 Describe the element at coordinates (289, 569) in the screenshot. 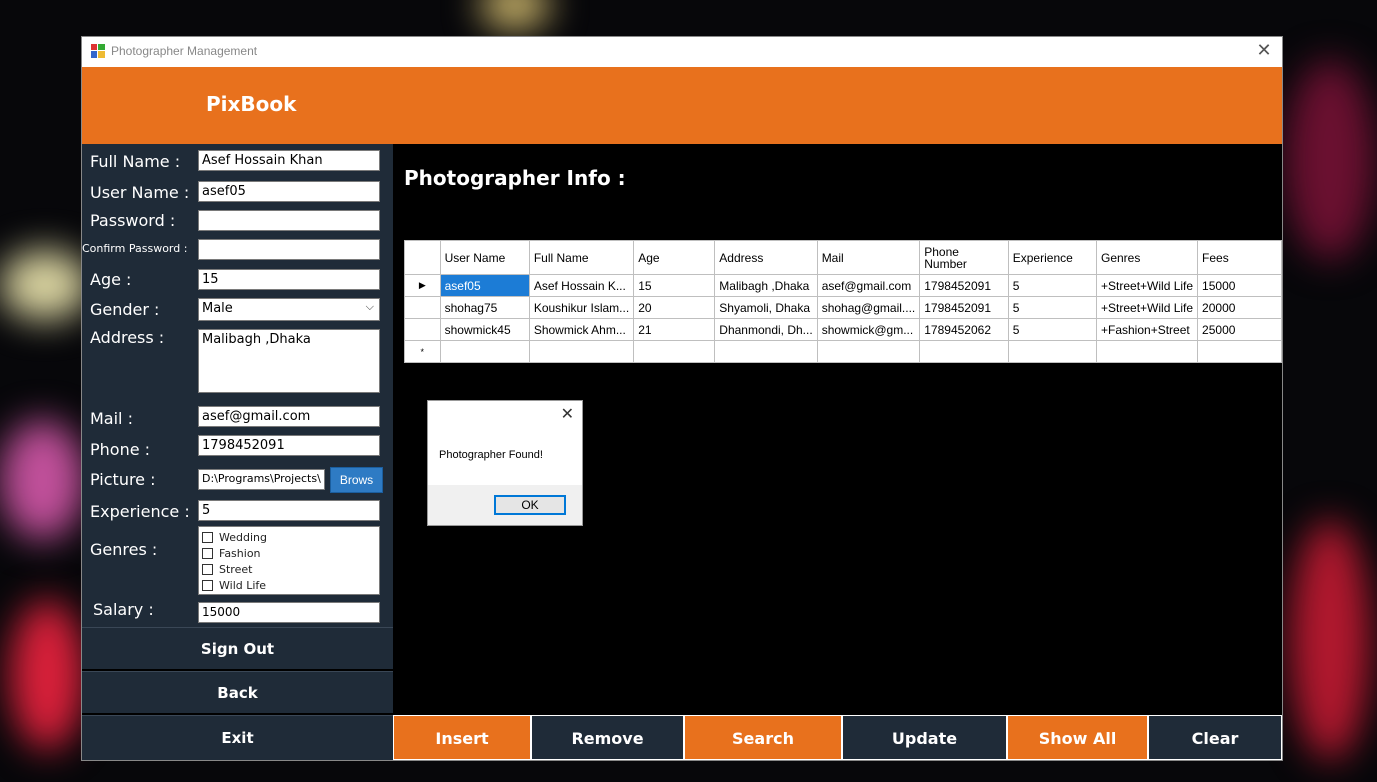

I see `genre-street: Street` at that location.